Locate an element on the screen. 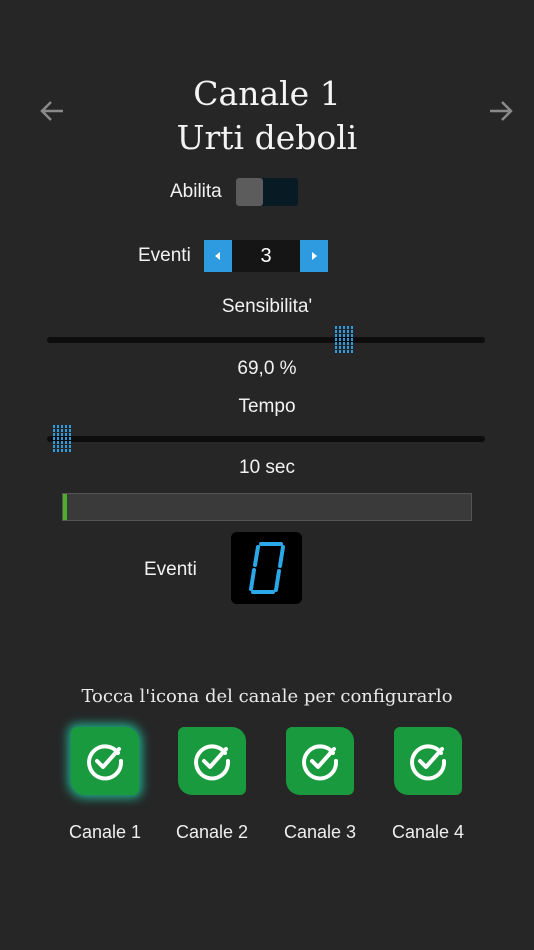 The width and height of the screenshot is (534, 950). sensitivity-label: Sensibilita' is located at coordinates (267, 306).